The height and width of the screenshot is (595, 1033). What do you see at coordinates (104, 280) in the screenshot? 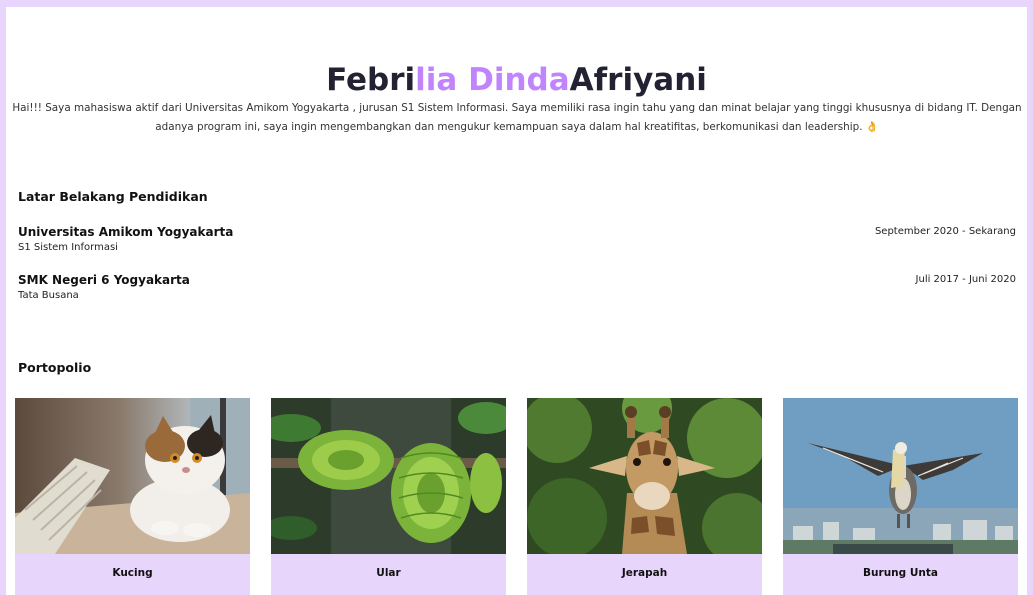
I see `education-school: SMK Negeri 6 Yogyakarta` at bounding box center [104, 280].